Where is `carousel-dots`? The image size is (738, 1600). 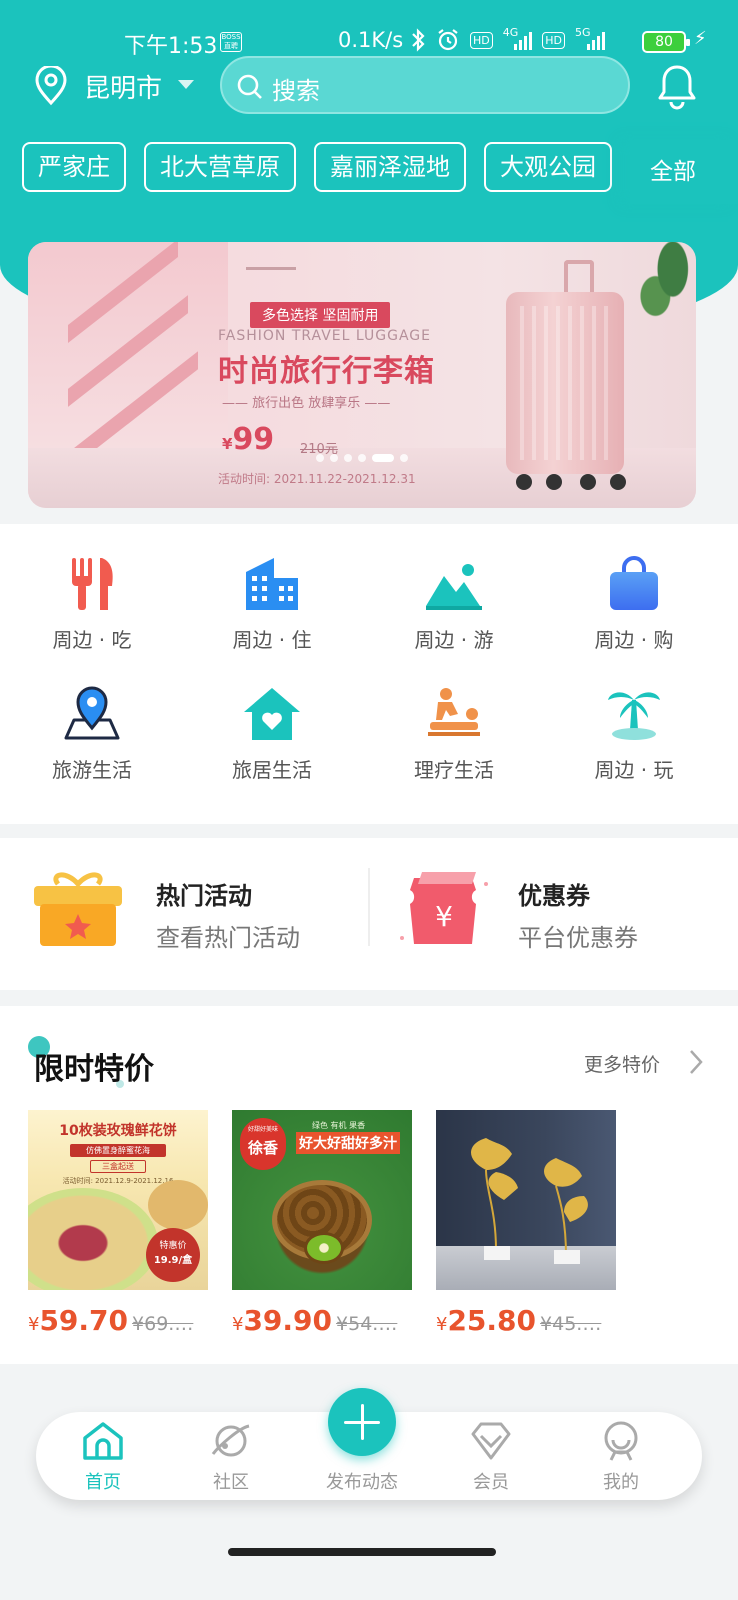 carousel-dots is located at coordinates (362, 458).